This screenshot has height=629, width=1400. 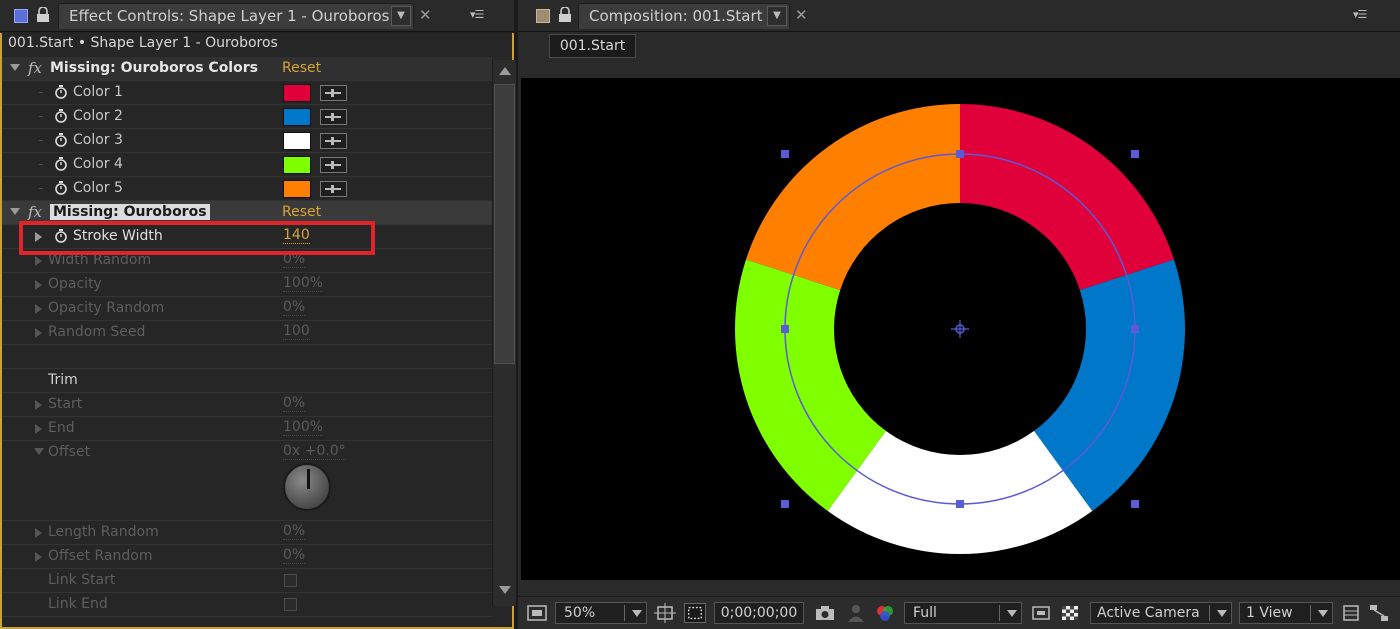 What do you see at coordinates (247, 557) in the screenshot?
I see `property-row-offset-random: Offset Random 0%` at bounding box center [247, 557].